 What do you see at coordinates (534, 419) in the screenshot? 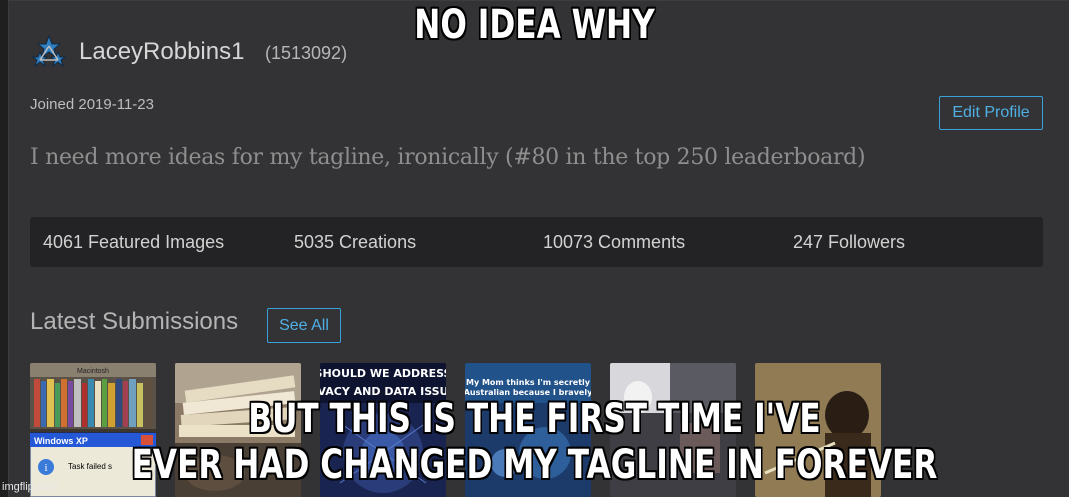
I see `meme-bottom-line-1: BUT THIS IS THE FIRST TIME I'VE` at bounding box center [534, 419].